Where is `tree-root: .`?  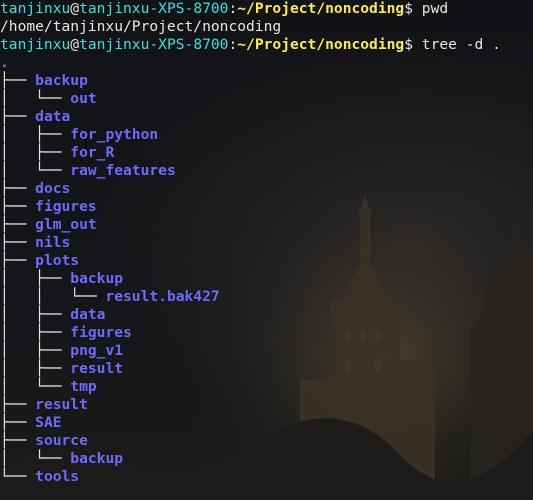
tree-root: . is located at coordinates (4, 62).